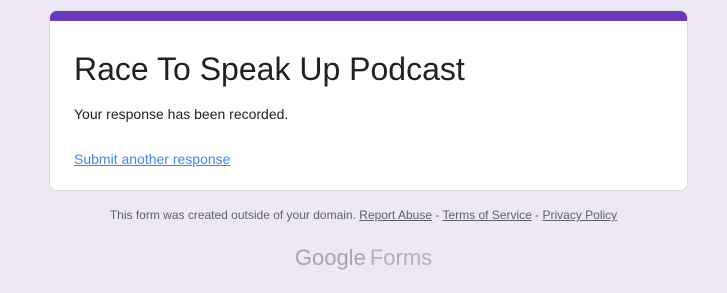  I want to click on privacy-policy-link: Privacy Policy, so click(579, 215).